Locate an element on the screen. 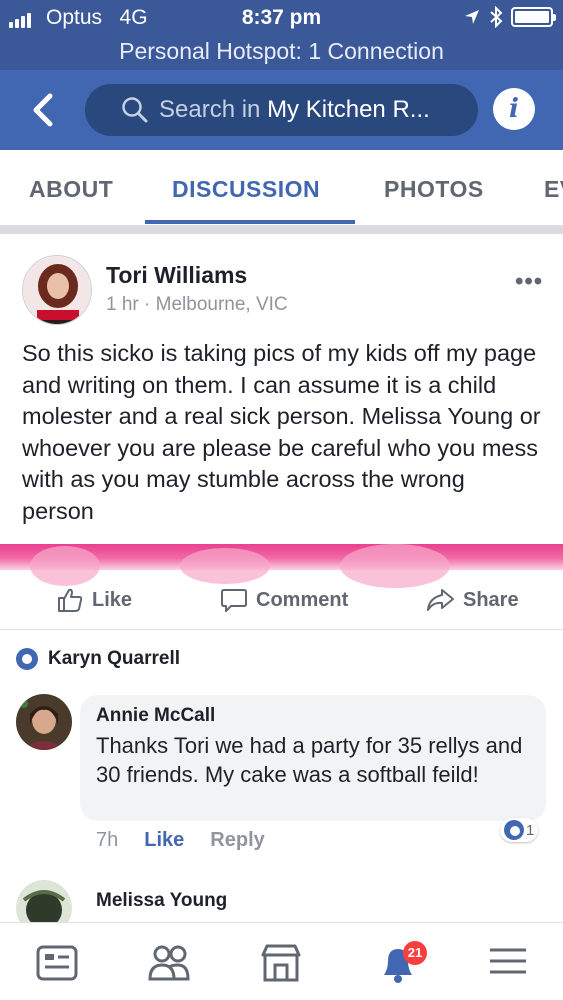 This screenshot has width=563, height=1000. share-button: Share is located at coordinates (472, 600).